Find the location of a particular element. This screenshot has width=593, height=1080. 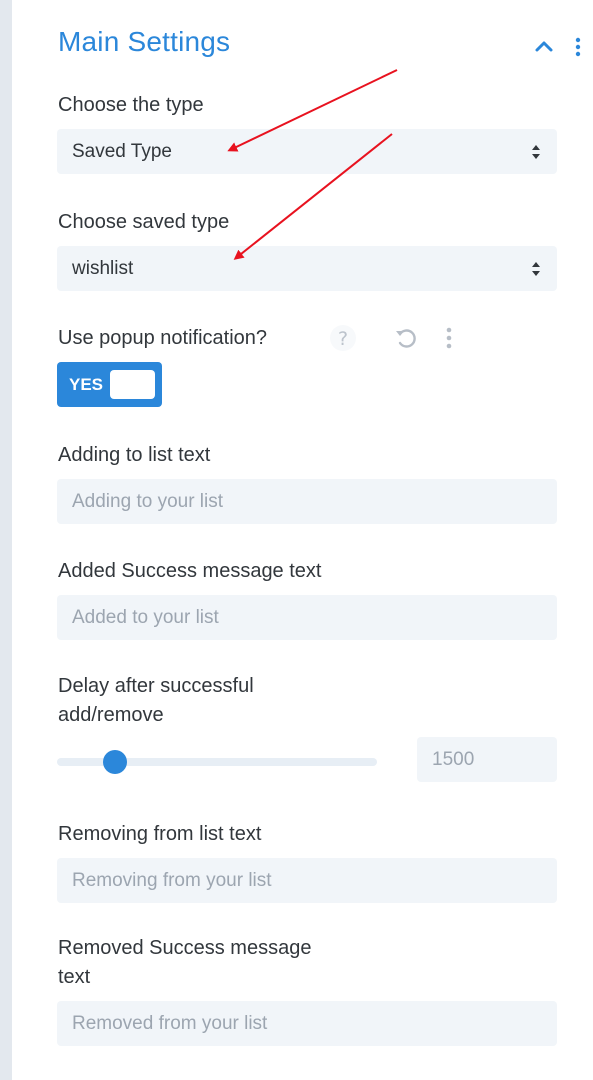

delay-slider-thumb is located at coordinates (114, 762).